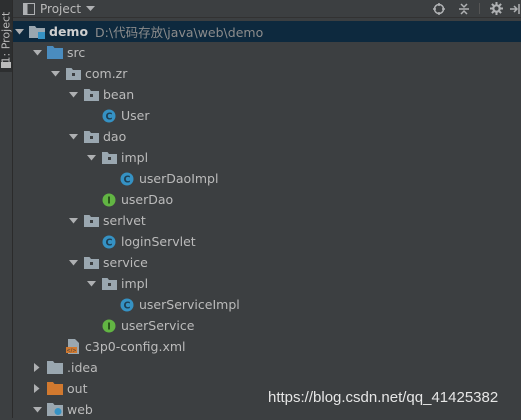 The height and width of the screenshot is (420, 521). I want to click on tree-item-dao: dao, so click(267, 136).